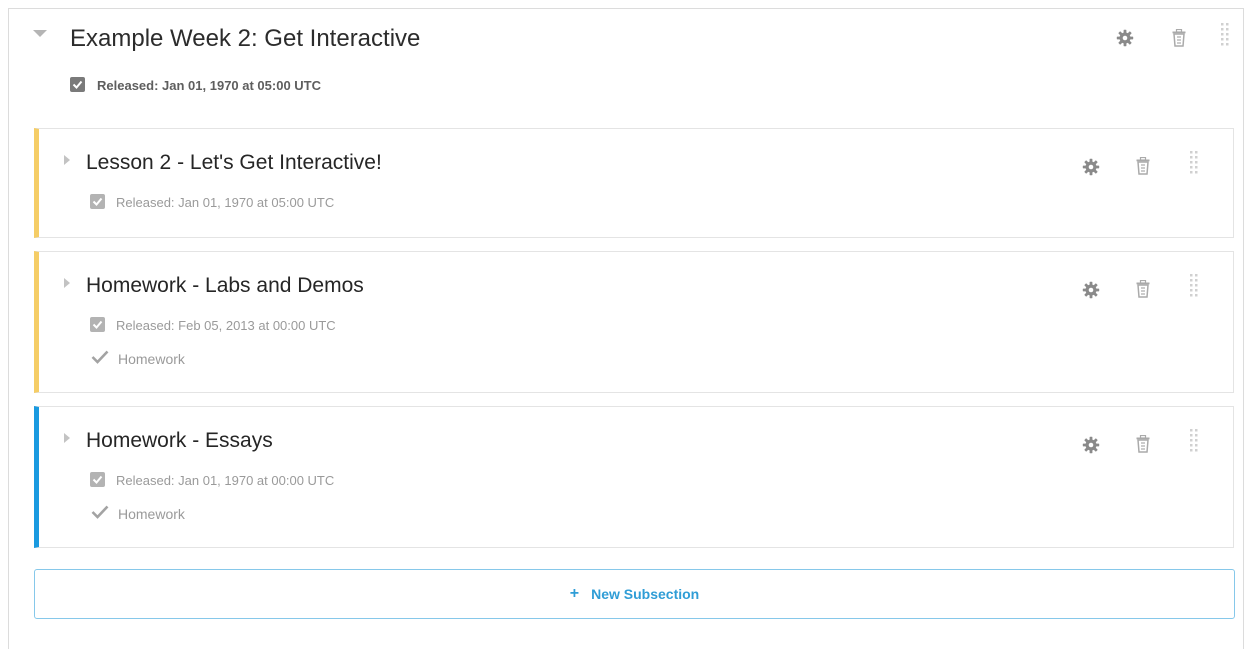  Describe the element at coordinates (645, 594) in the screenshot. I see `new-subsection-label: New Subsection` at that location.